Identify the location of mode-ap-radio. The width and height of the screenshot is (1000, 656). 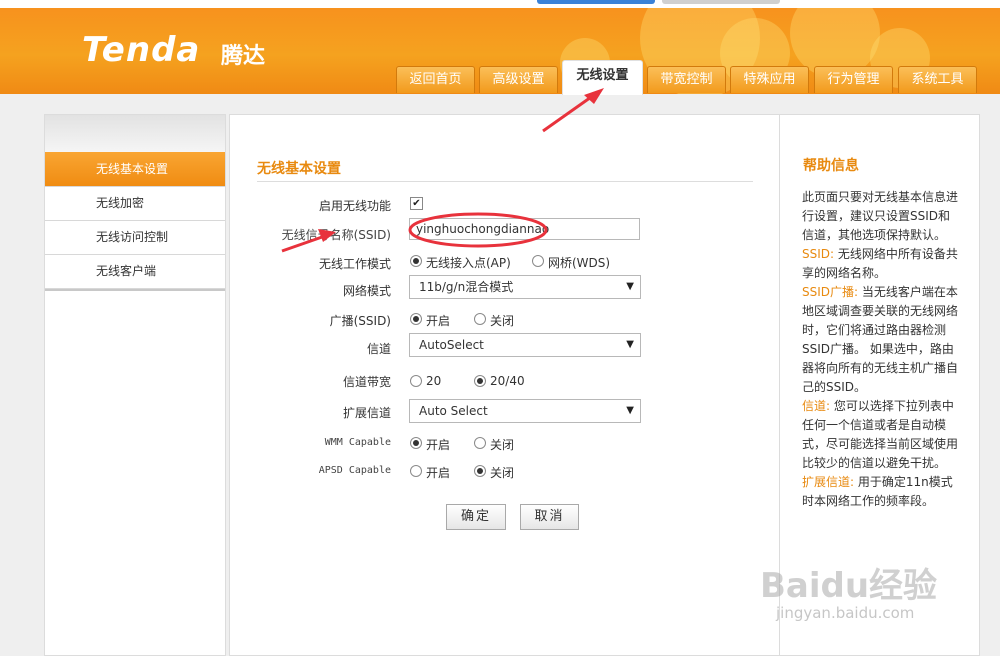
(416, 261).